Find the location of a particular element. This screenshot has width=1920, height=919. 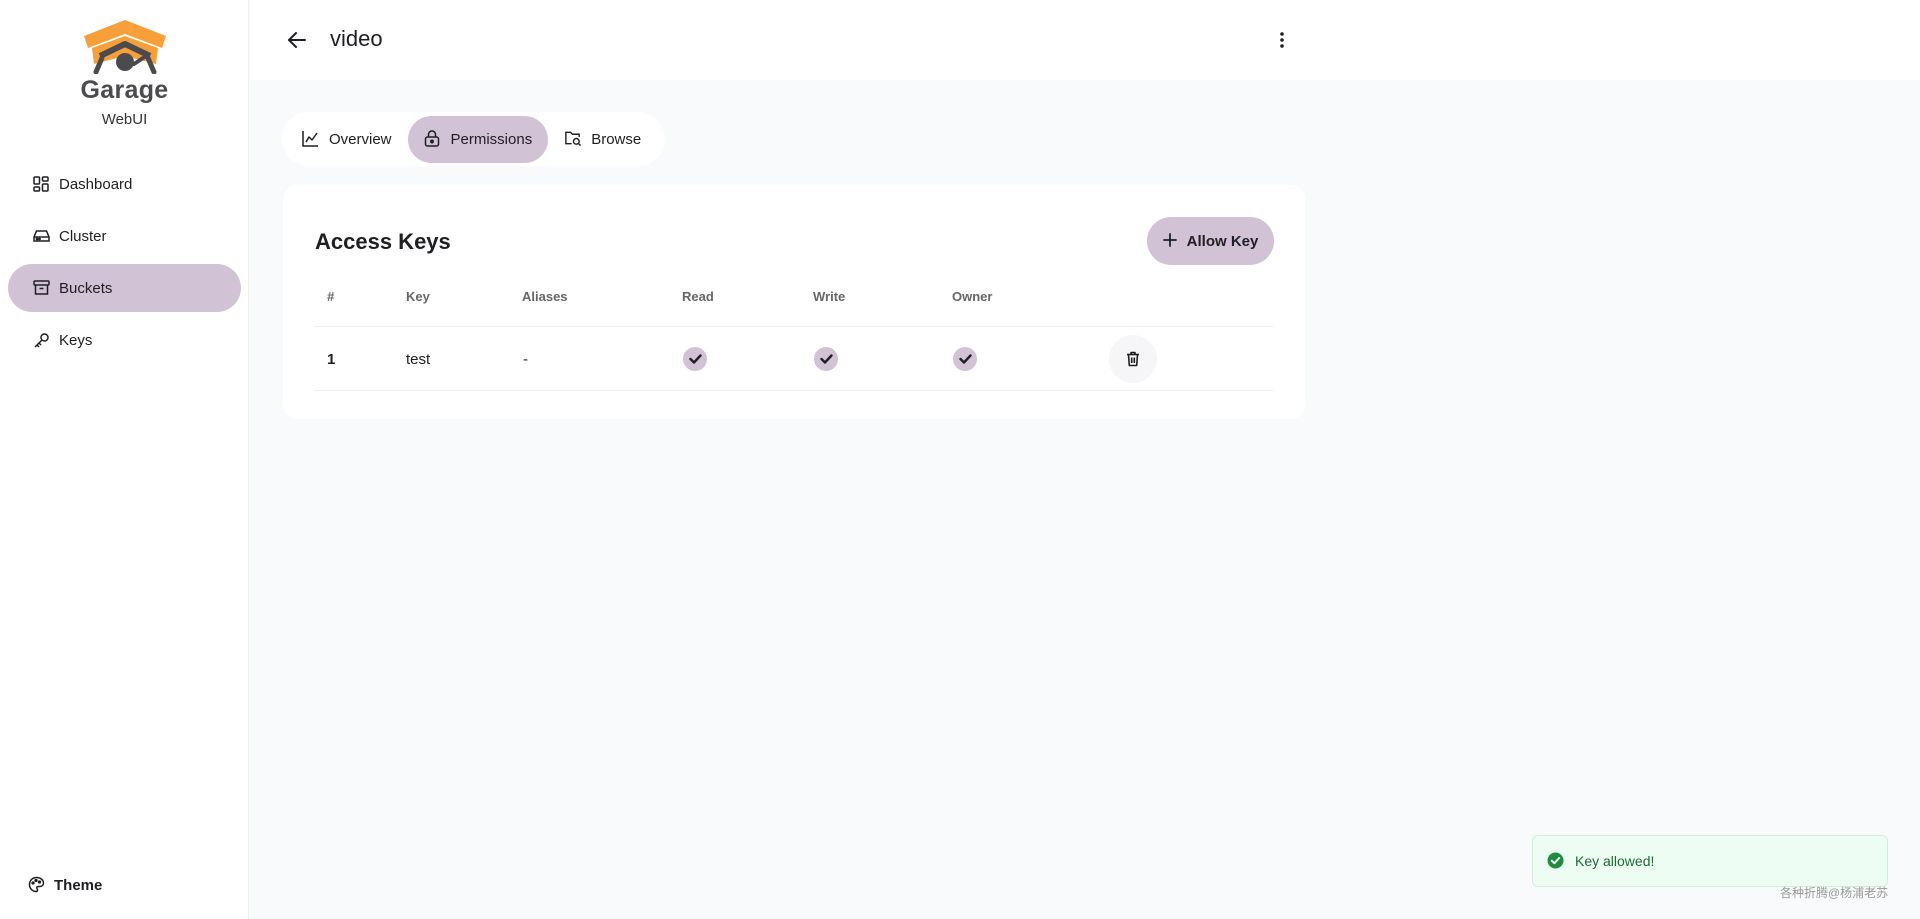

row-aliases: - is located at coordinates (525, 359).